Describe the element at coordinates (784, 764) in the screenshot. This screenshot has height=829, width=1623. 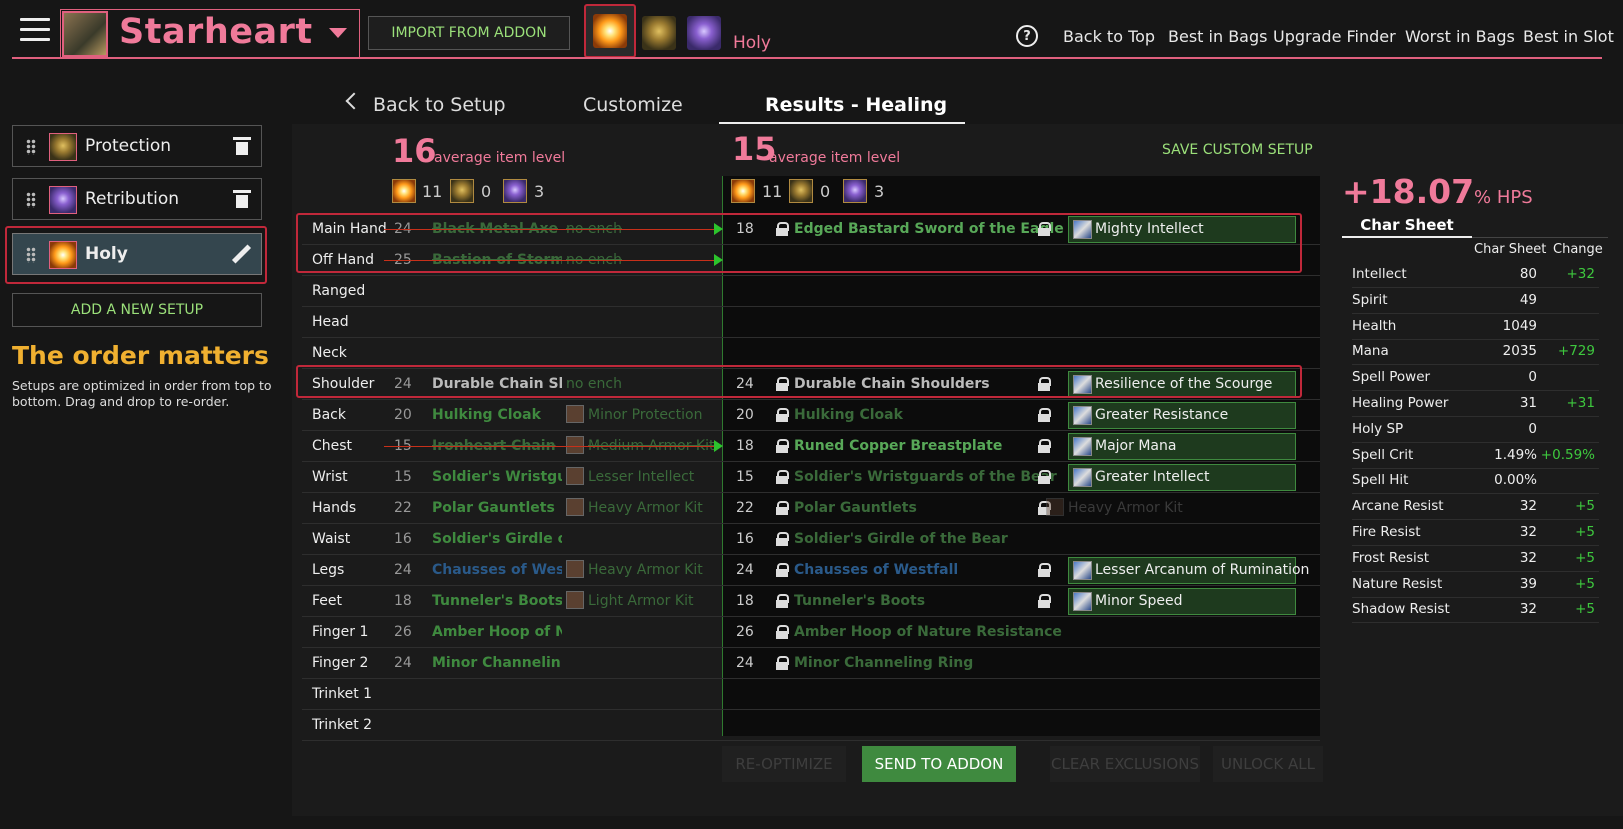
I see `reoptimize-button: RE-OPTIMIZE` at that location.